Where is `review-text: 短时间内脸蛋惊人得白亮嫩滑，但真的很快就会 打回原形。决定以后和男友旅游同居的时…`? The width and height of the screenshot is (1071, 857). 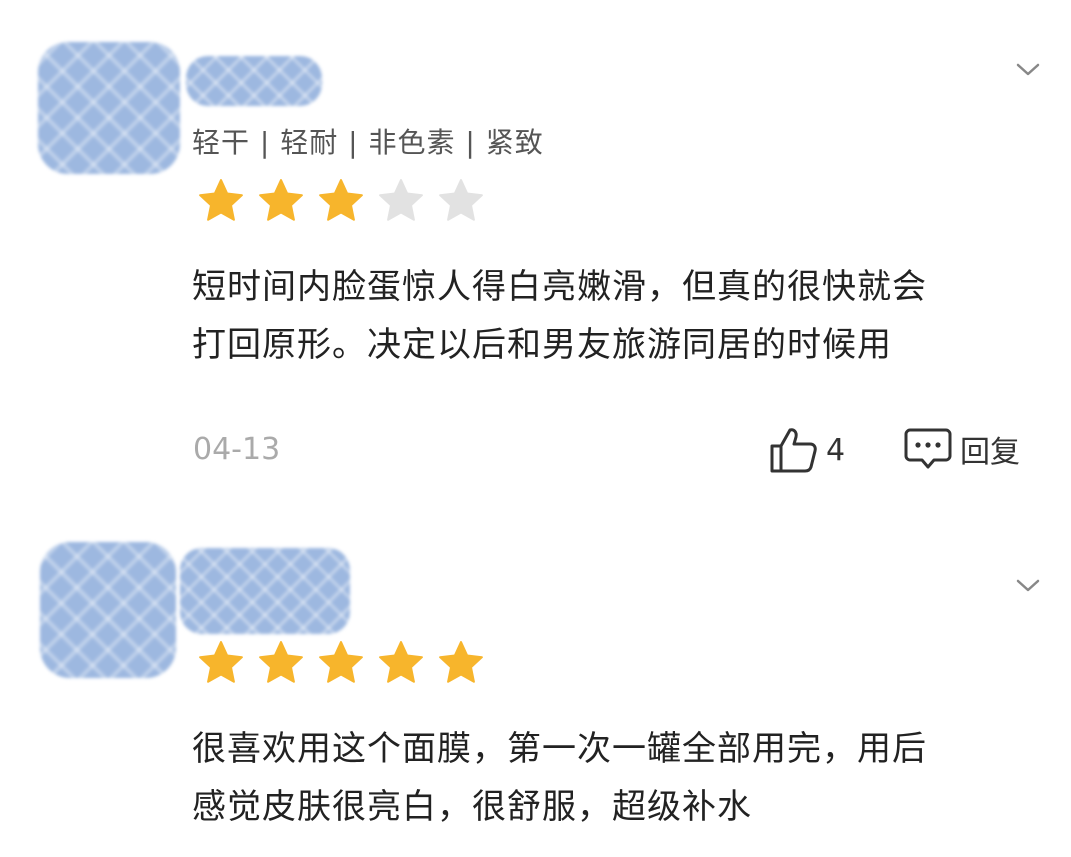 review-text: 短时间内脸蛋惊人得白亮嫩滑，但真的很快就会 打回原形。决定以后和男友旅游同居的时… is located at coordinates (612, 316).